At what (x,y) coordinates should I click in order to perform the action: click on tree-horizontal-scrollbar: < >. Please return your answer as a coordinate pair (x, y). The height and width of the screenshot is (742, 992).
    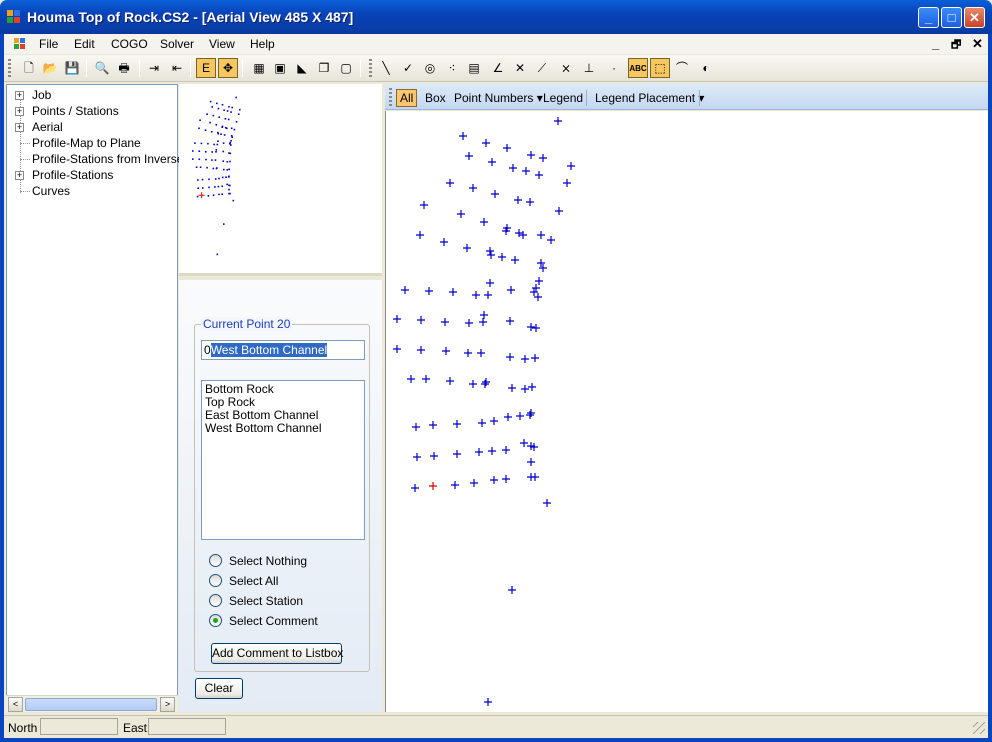
    Looking at the image, I should click on (92, 703).